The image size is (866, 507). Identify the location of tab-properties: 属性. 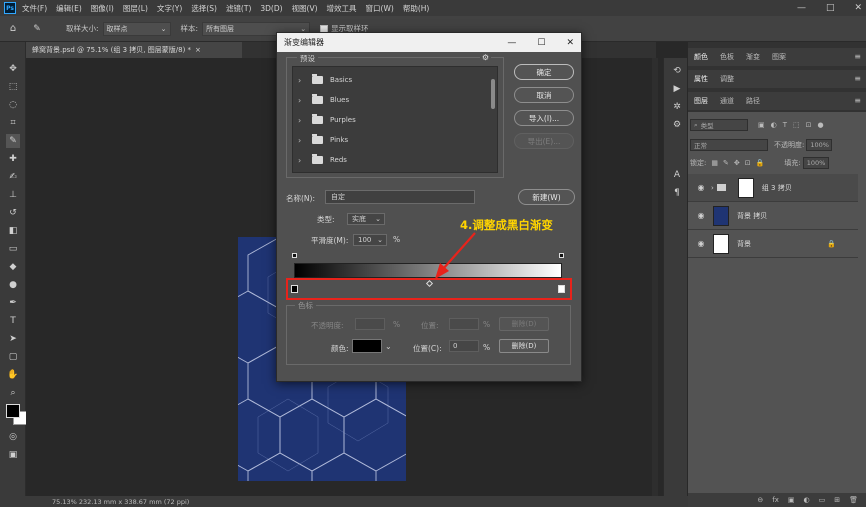
(701, 79).